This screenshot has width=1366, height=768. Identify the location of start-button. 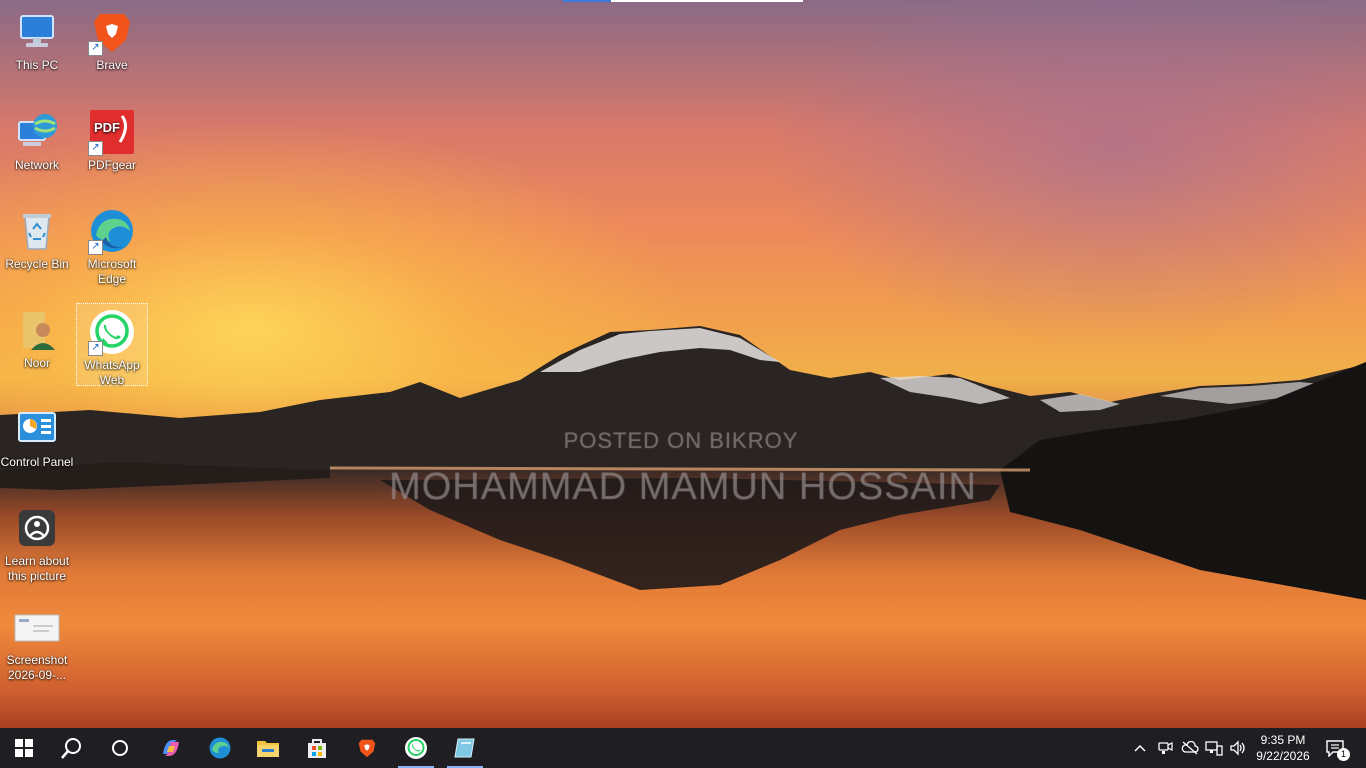
(24, 748).